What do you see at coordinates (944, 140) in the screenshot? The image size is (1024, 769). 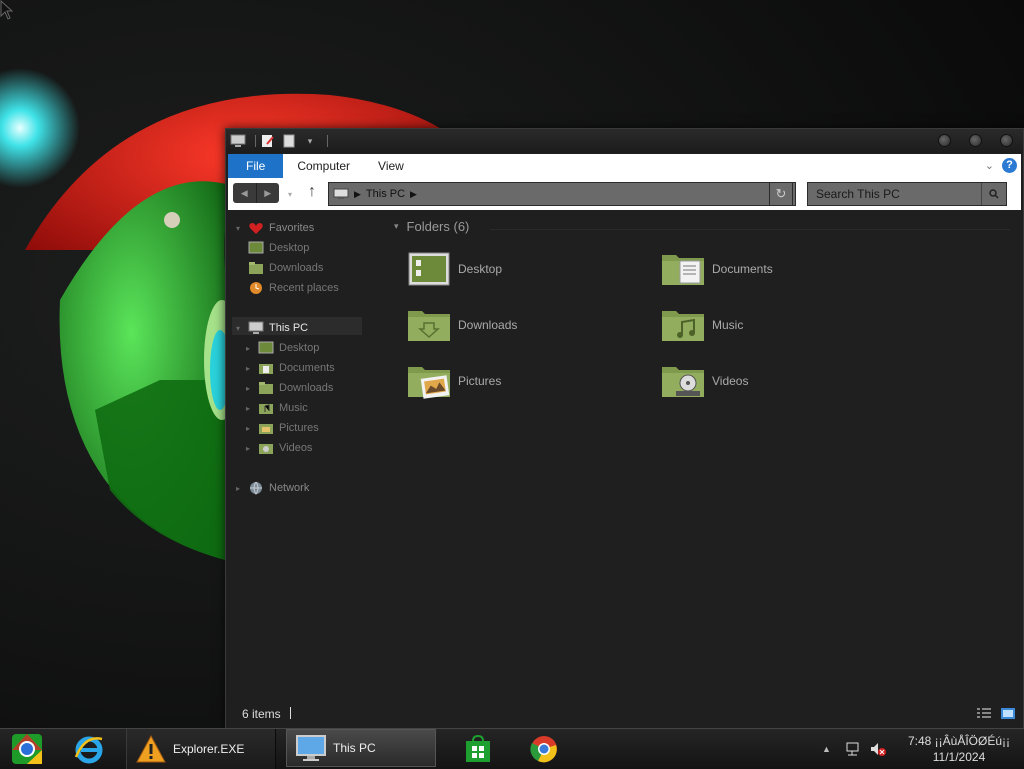 I see `minimize-button` at bounding box center [944, 140].